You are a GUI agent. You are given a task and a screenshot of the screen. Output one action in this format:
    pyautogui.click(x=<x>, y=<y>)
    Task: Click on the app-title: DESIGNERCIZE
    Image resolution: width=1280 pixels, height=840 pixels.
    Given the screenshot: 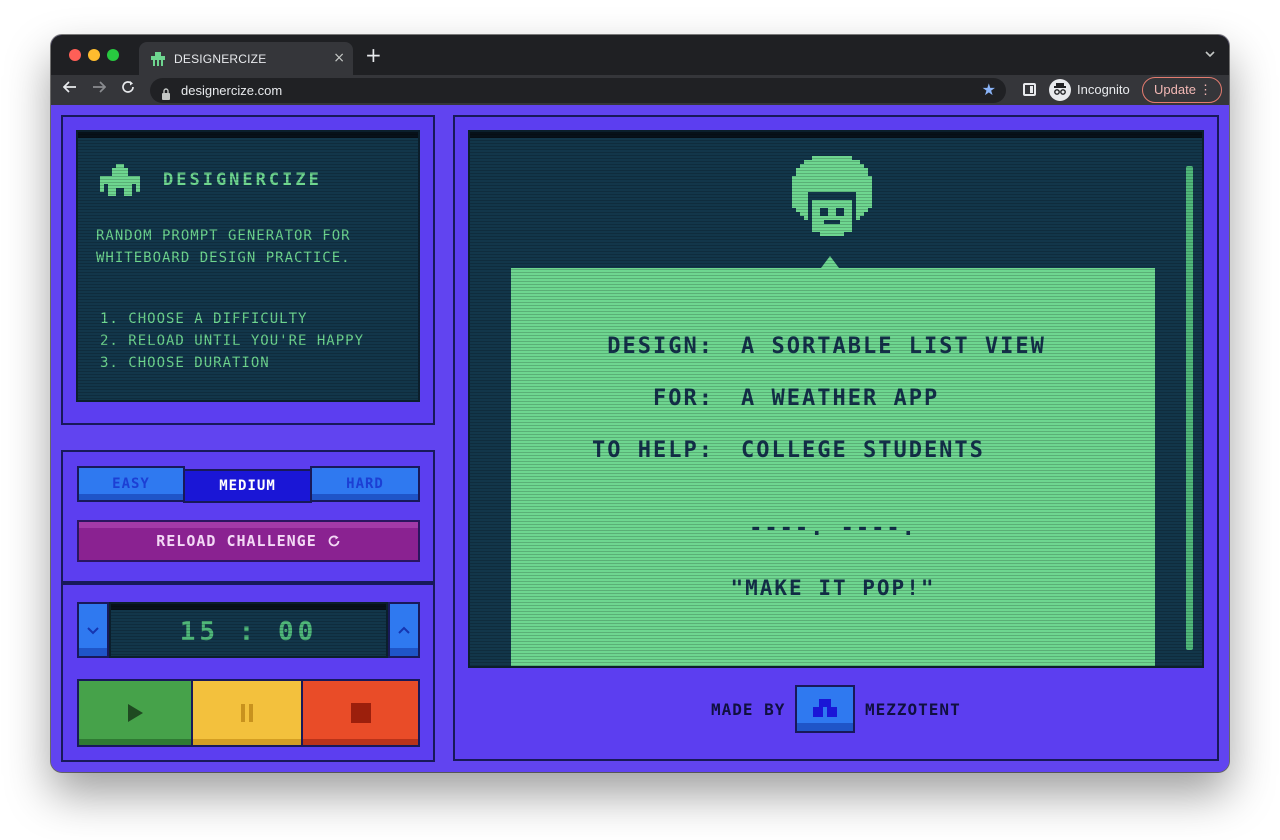 What is the action you would take?
    pyautogui.click(x=242, y=180)
    